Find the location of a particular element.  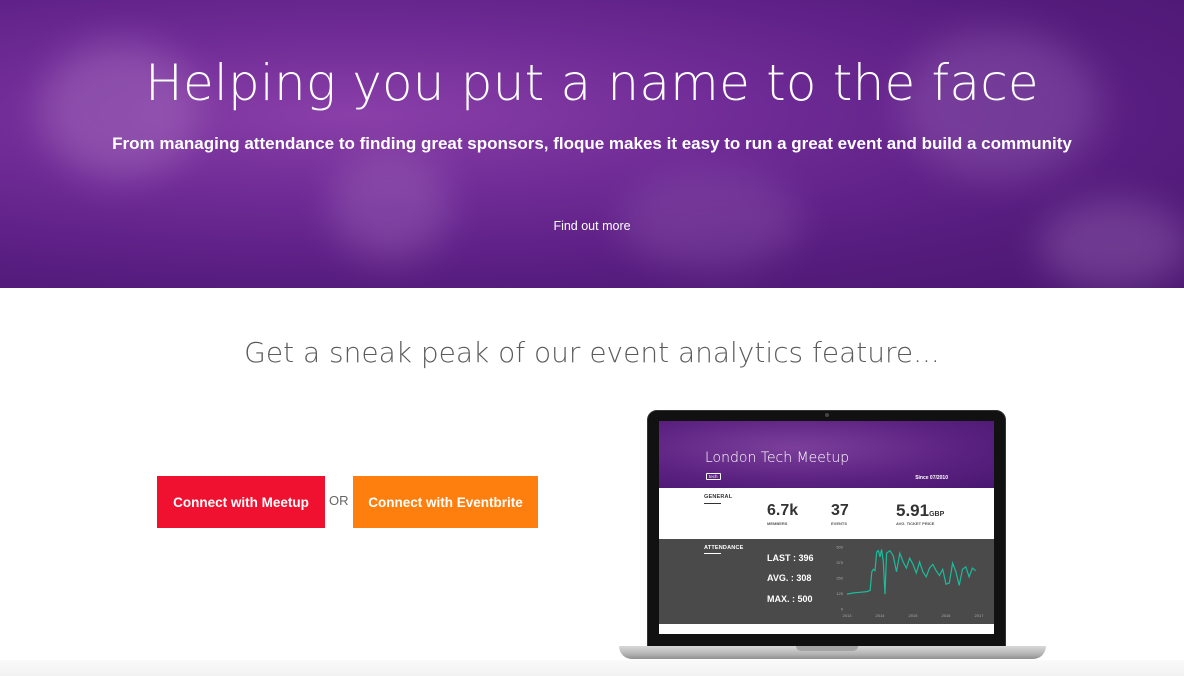

stat-events-value: 37 is located at coordinates (840, 510).